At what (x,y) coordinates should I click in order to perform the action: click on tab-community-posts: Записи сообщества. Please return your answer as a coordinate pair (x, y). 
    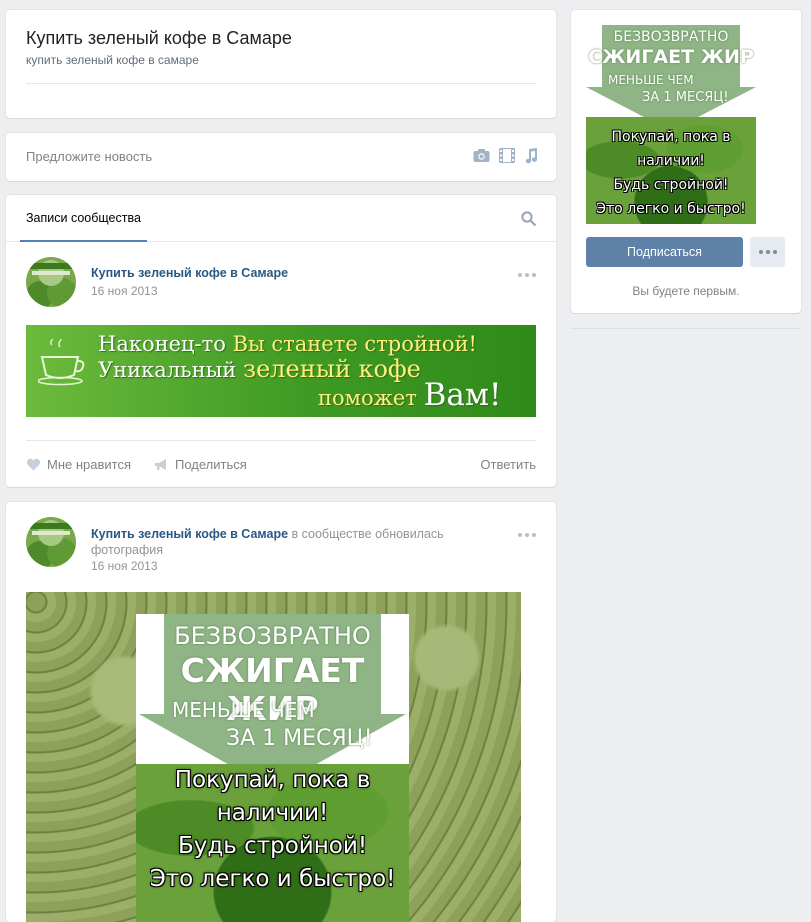
    Looking at the image, I should click on (83, 218).